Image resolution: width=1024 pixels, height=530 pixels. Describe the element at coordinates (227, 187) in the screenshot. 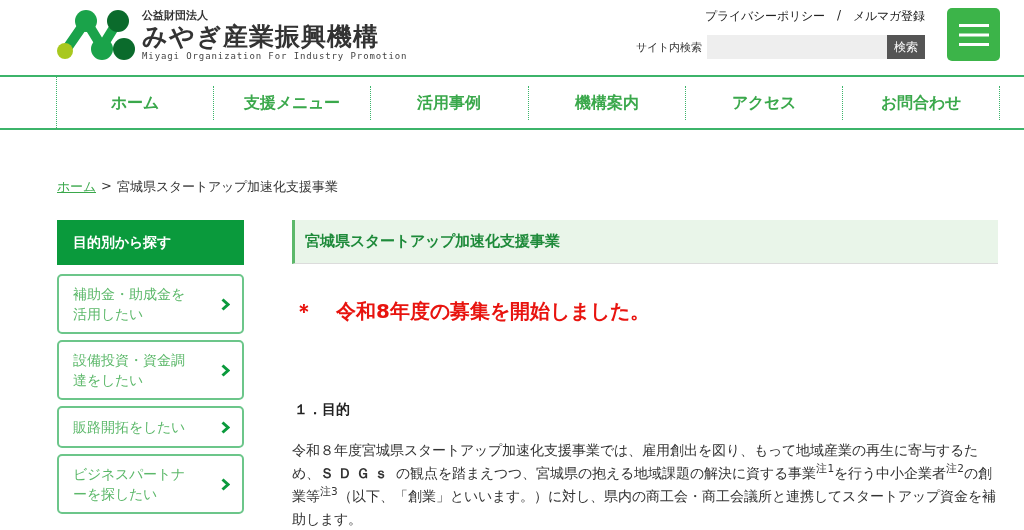

I see `breadcrumb-current: 宮城県スタートアップ加速化支援事業` at that location.